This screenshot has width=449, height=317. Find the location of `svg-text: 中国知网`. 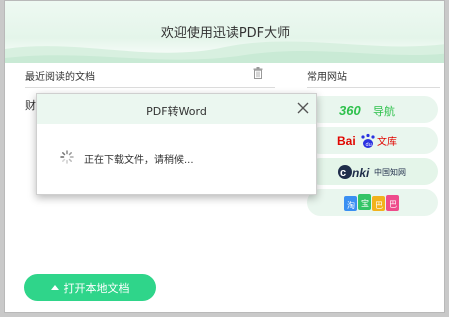

svg-text: 中国知网 is located at coordinates (390, 172).